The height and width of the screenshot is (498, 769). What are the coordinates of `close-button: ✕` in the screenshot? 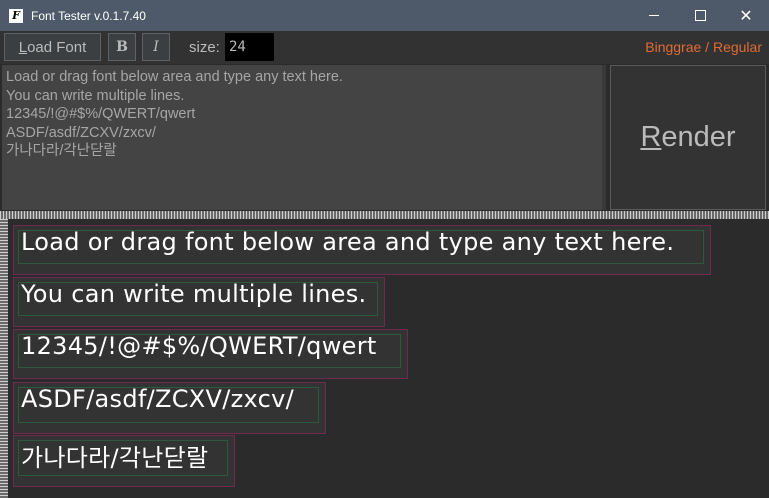 It's located at (746, 15).